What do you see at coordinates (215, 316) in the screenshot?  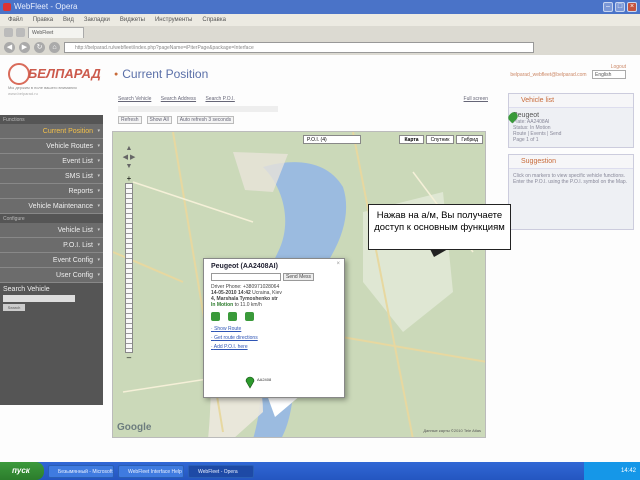 I see `route-icon` at bounding box center [215, 316].